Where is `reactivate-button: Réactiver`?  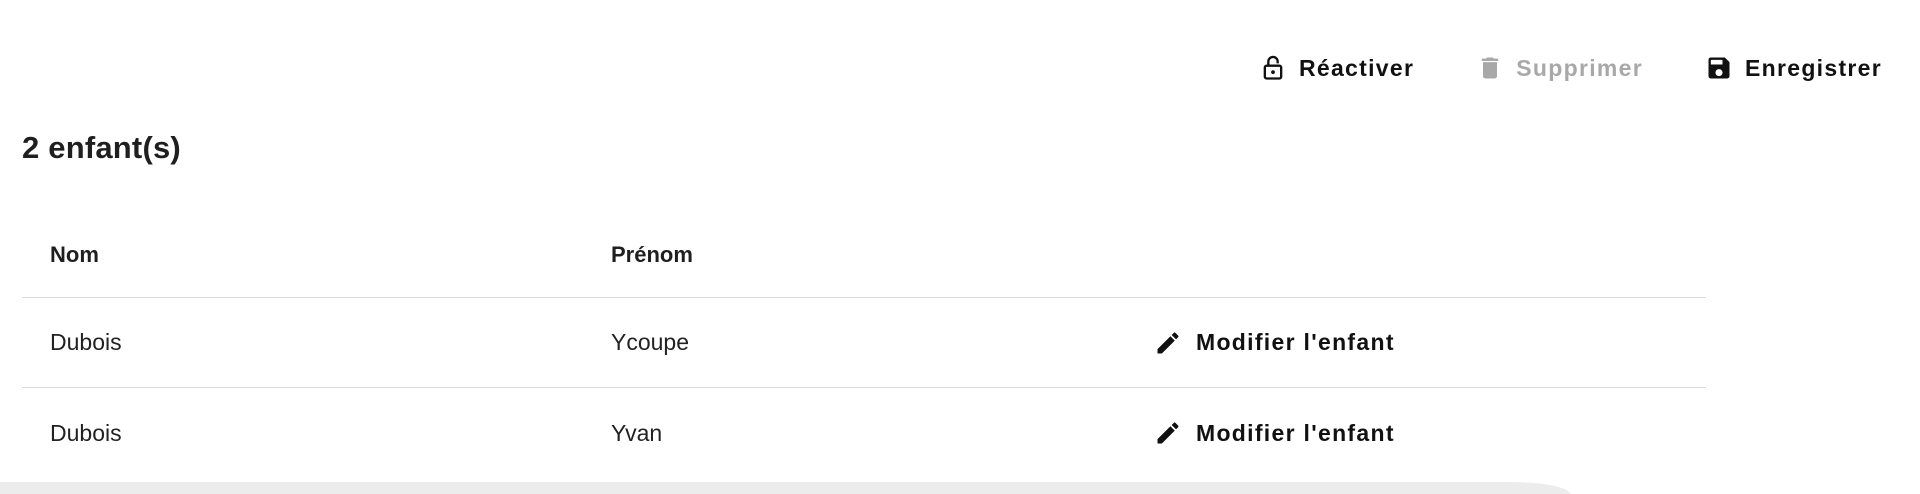 reactivate-button: Réactiver is located at coordinates (1336, 68).